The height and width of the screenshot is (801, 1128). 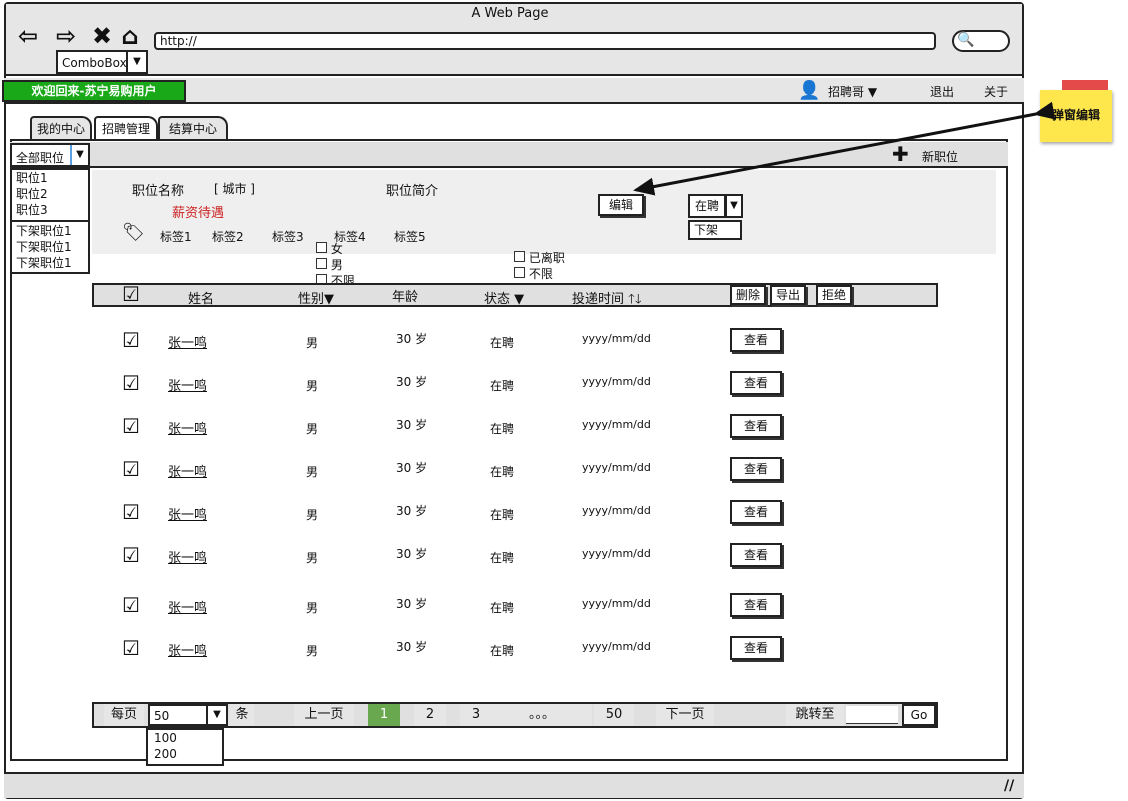 I want to click on double-arrow-line, so click(x=844, y=148).